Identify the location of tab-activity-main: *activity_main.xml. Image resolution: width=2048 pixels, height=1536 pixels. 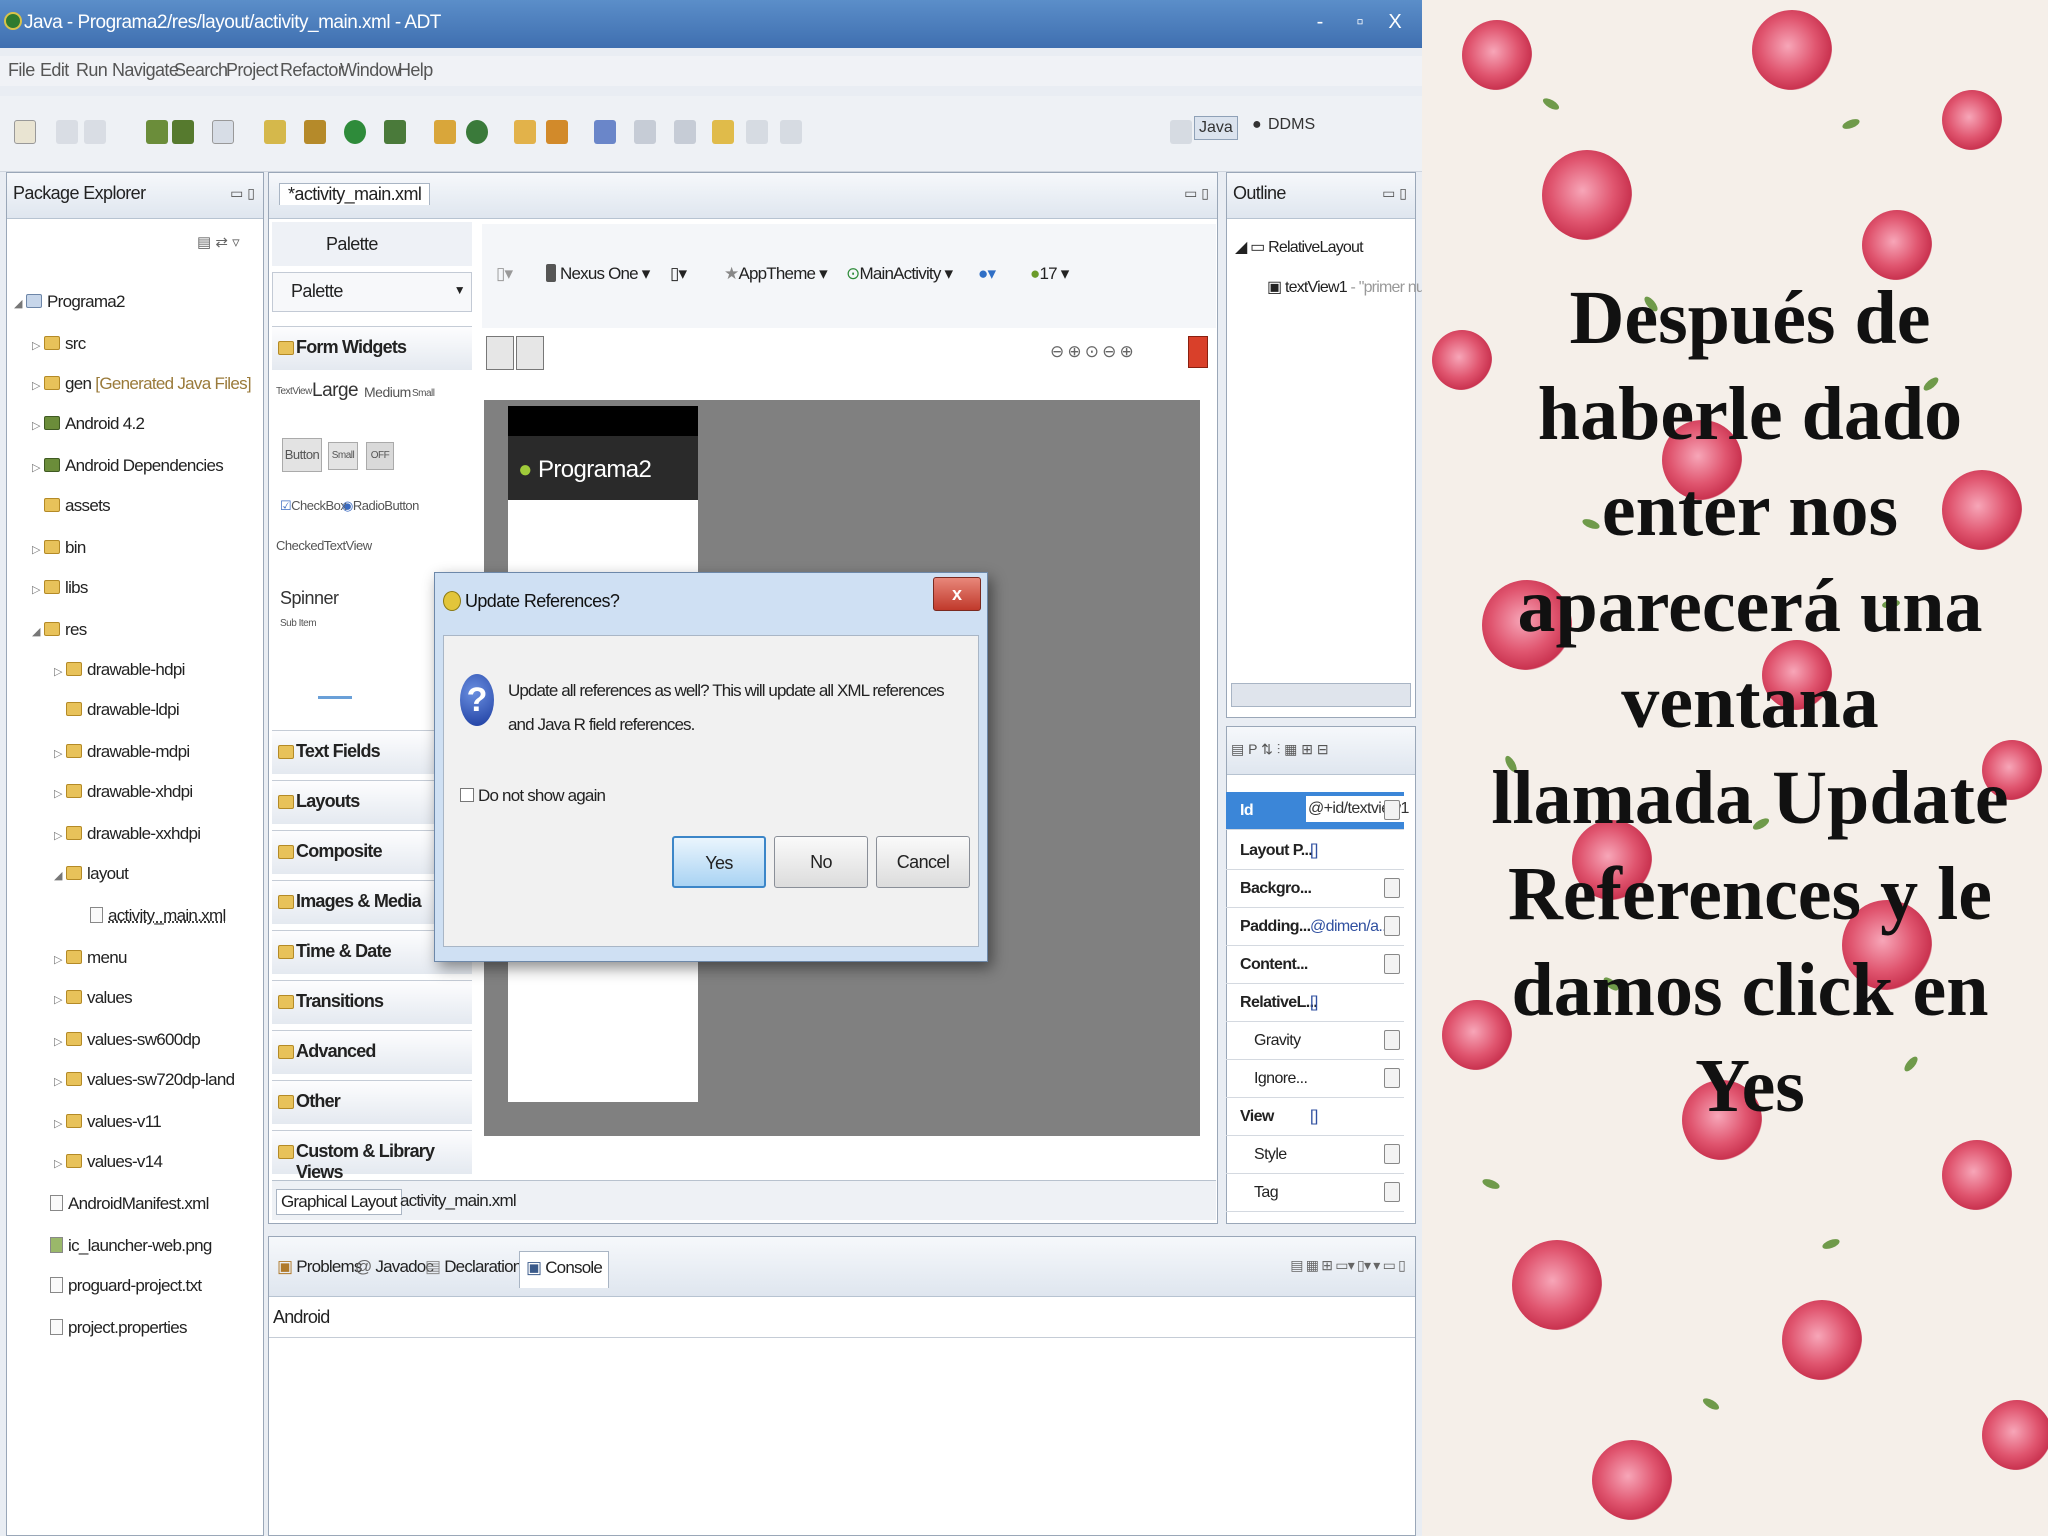
(355, 194).